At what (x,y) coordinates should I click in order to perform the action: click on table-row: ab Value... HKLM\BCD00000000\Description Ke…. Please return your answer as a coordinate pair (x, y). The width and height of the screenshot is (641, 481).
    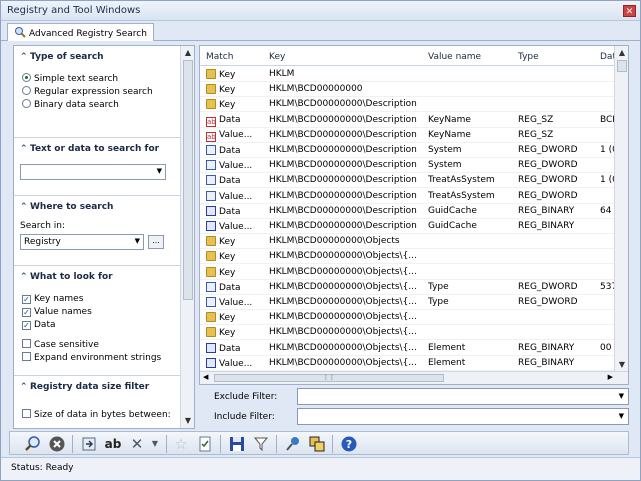
    Looking at the image, I should click on (408, 135).